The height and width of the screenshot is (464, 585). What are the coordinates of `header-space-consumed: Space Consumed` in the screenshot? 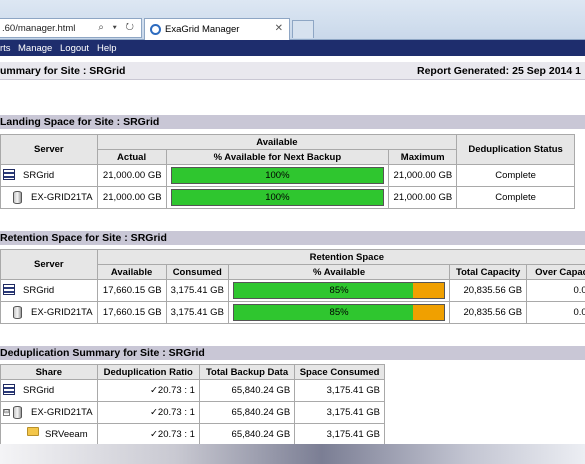 It's located at (339, 372).